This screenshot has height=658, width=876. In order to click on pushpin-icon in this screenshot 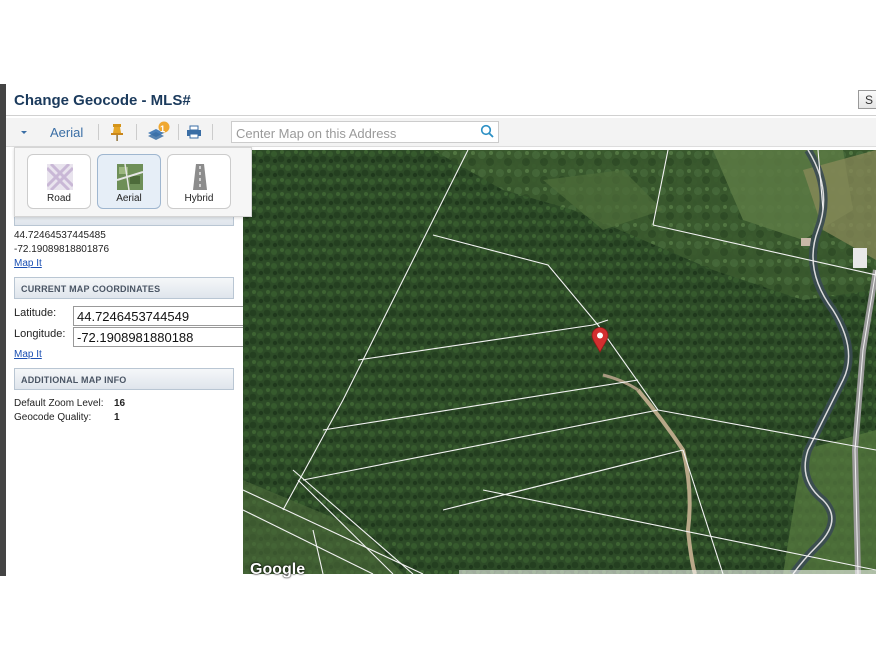, I will do `click(117, 132)`.